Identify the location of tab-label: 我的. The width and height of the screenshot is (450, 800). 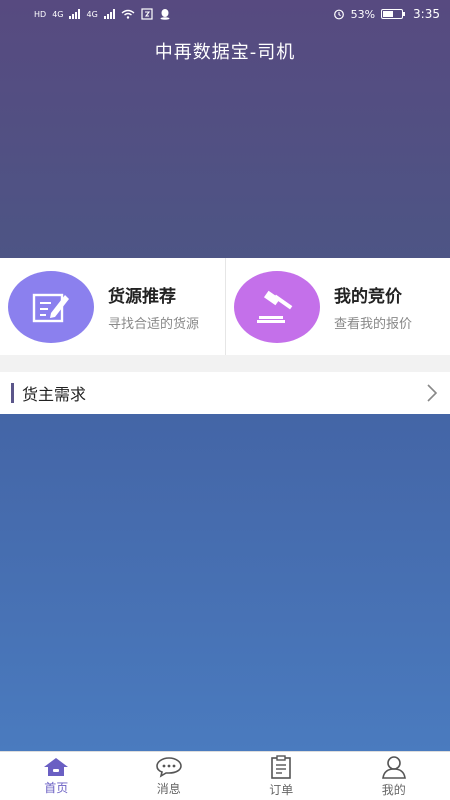
(393, 789).